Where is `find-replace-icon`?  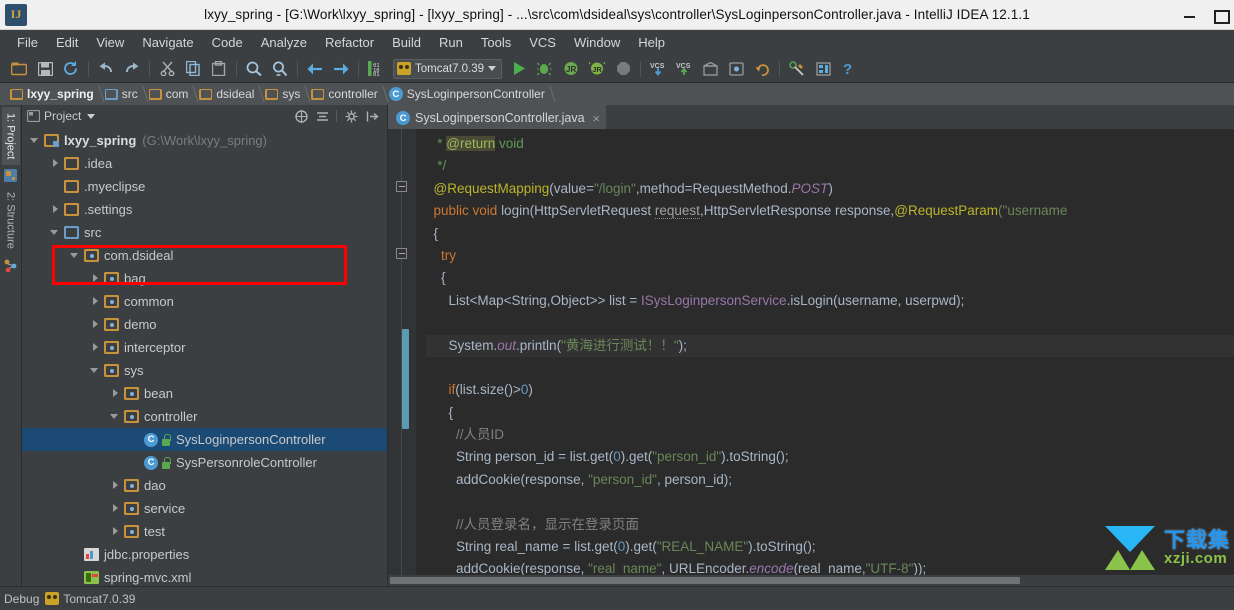
find-replace-icon is located at coordinates (280, 69).